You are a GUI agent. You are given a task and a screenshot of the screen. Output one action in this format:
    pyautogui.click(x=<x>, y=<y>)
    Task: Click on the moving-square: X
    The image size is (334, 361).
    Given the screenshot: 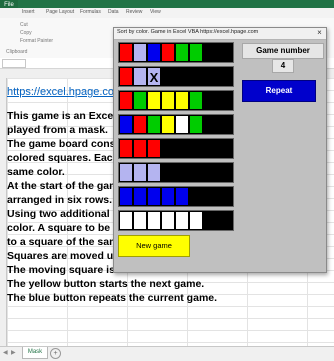 What is the action you would take?
    pyautogui.click(x=154, y=76)
    